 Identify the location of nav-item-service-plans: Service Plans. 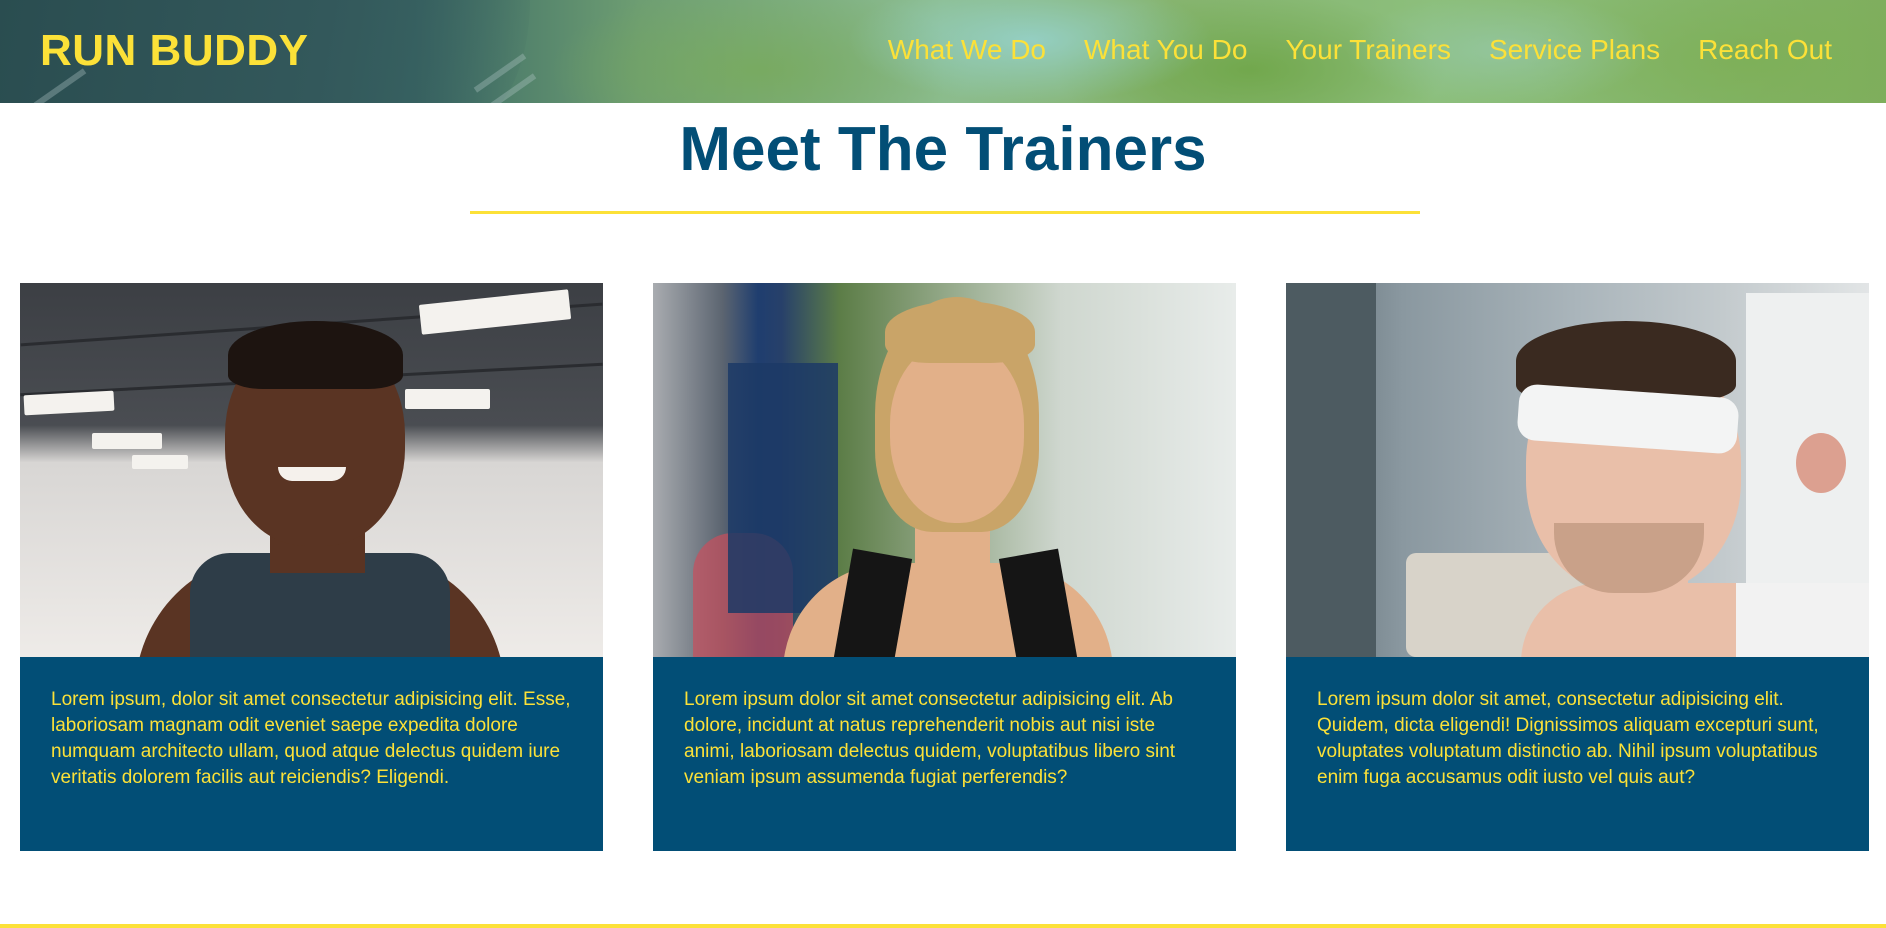
(1574, 50).